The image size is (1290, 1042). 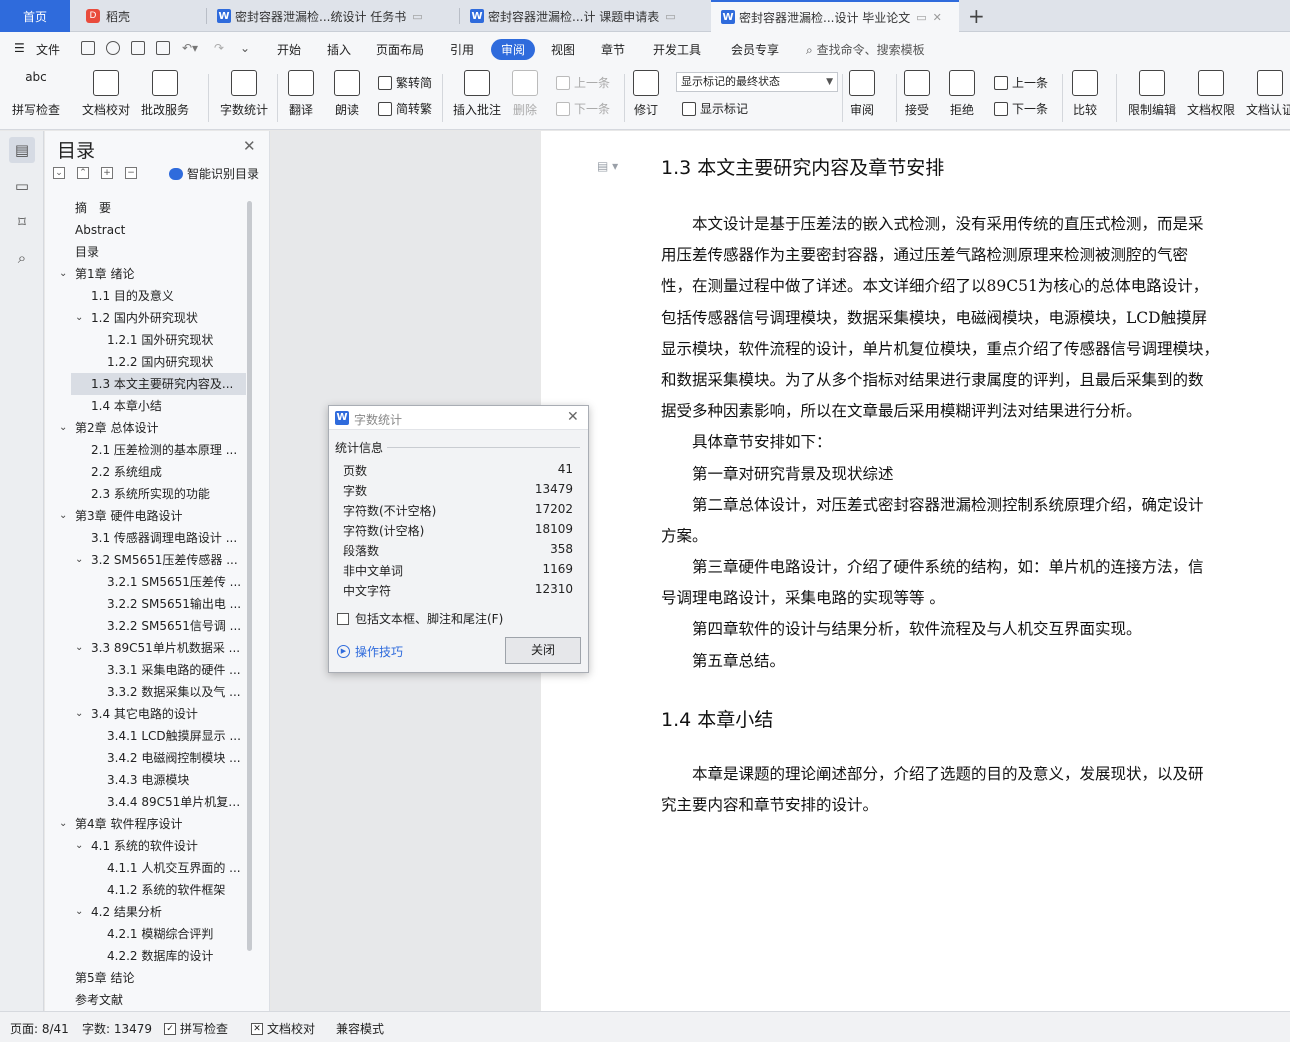 What do you see at coordinates (525, 94) in the screenshot?
I see `delete-comment-button: 删除` at bounding box center [525, 94].